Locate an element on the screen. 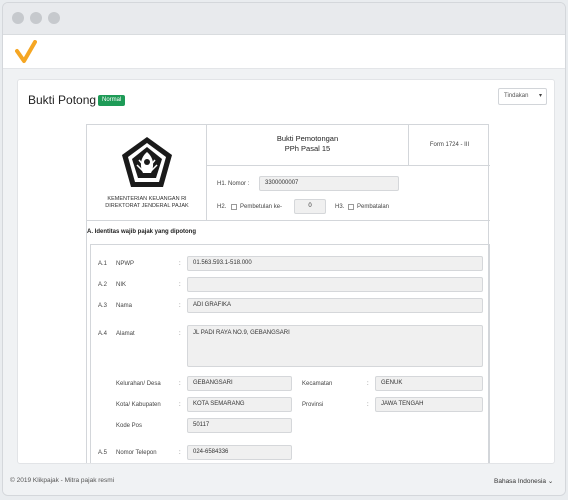  copyright-text: © 2019 Klikpajak - Mitra pajak resmi is located at coordinates (62, 480).